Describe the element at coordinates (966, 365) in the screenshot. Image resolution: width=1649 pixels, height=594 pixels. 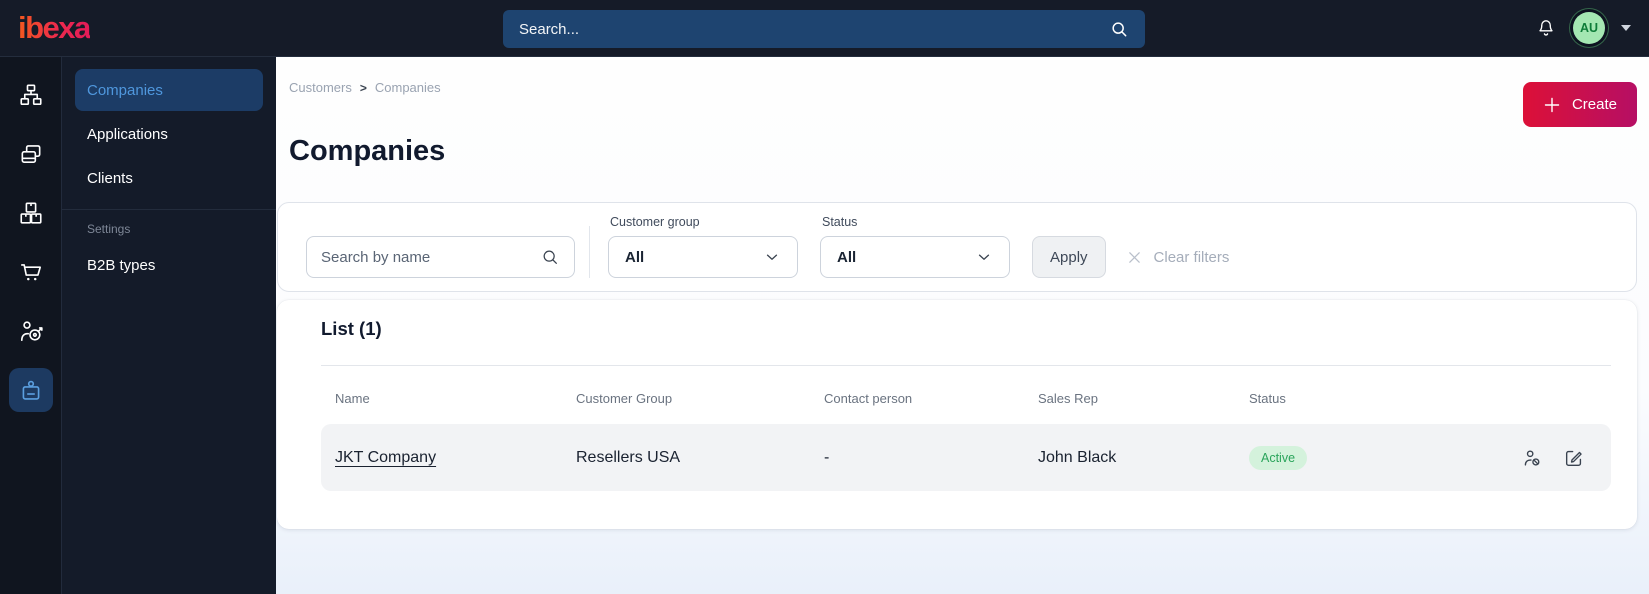
I see `list-divider` at that location.